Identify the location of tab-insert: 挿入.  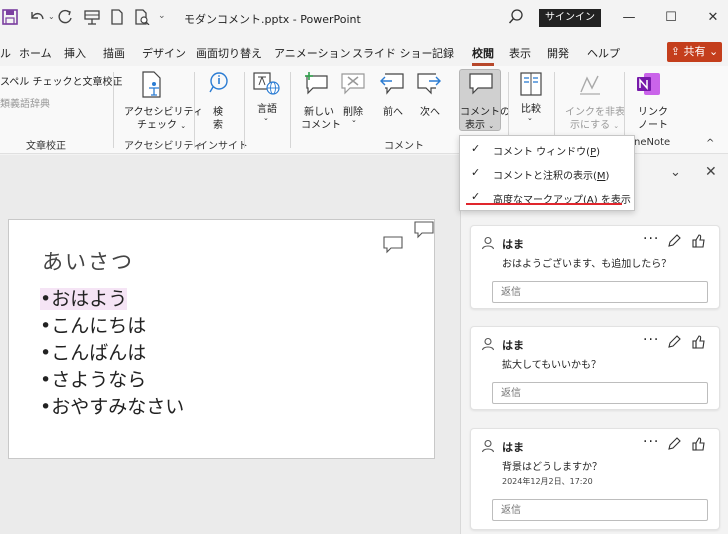
(75, 53).